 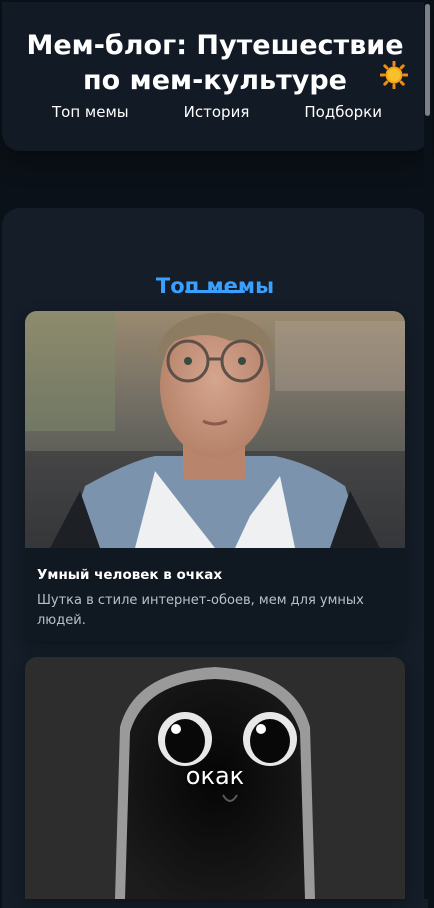 I want to click on page-title: Мем-блог: Путешествие по мем-культуре, so click(x=215, y=63).